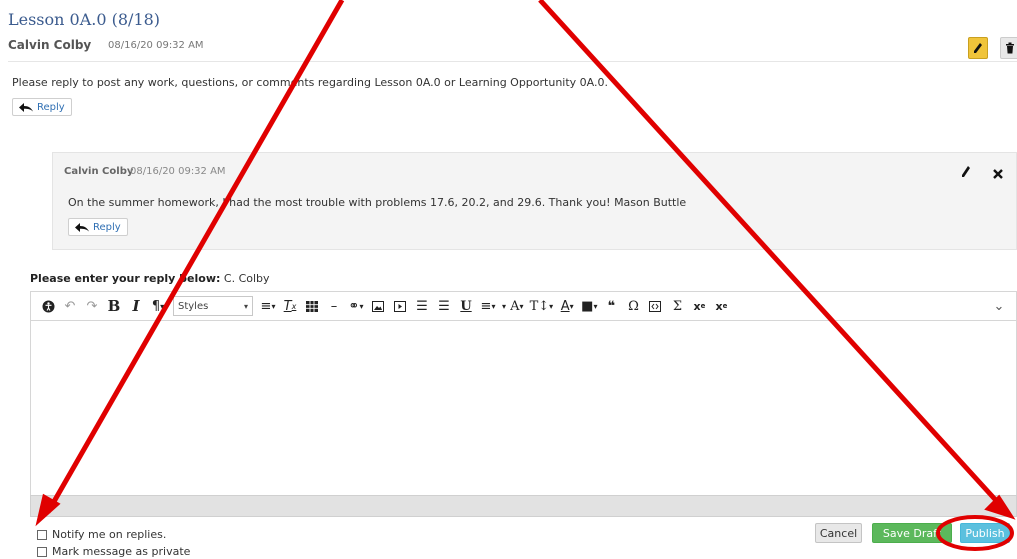  I want to click on underline-icon: U, so click(466, 306).